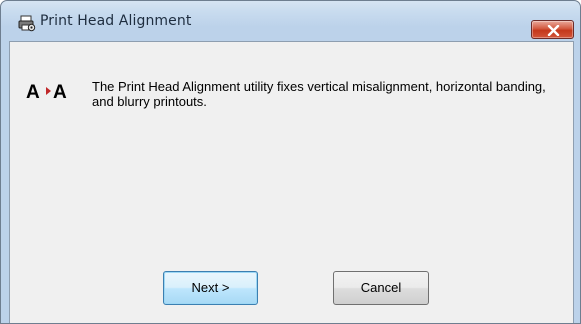 Image resolution: width=581 pixels, height=324 pixels. What do you see at coordinates (290, 21) in the screenshot?
I see `title-bar: Print Head Alignment` at bounding box center [290, 21].